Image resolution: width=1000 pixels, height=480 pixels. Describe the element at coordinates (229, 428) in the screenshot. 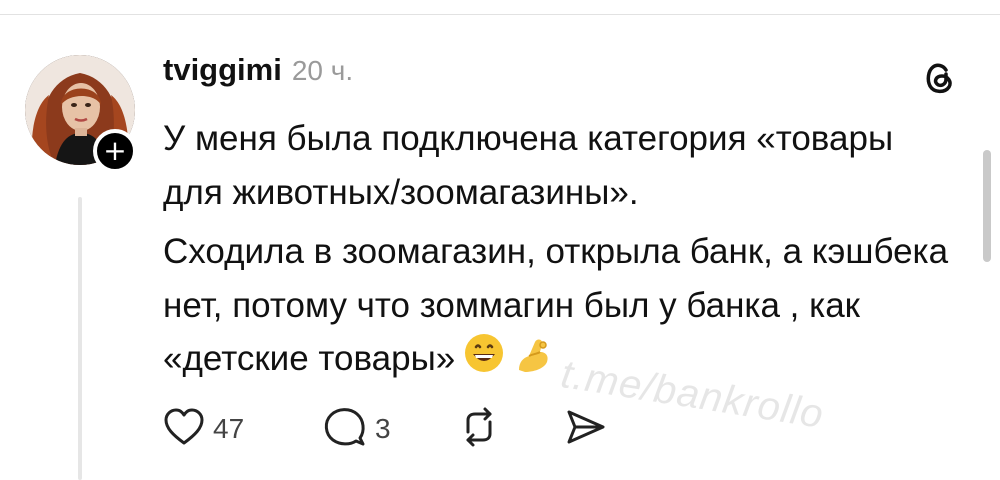

I see `like-count: 47` at that location.